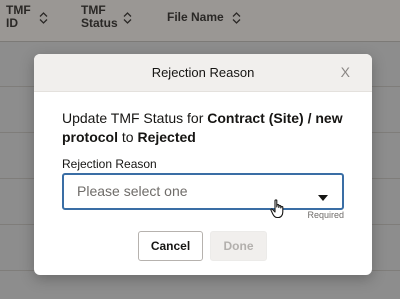 The image size is (400, 299). I want to click on dialog-title: Rejection Reason, so click(203, 72).